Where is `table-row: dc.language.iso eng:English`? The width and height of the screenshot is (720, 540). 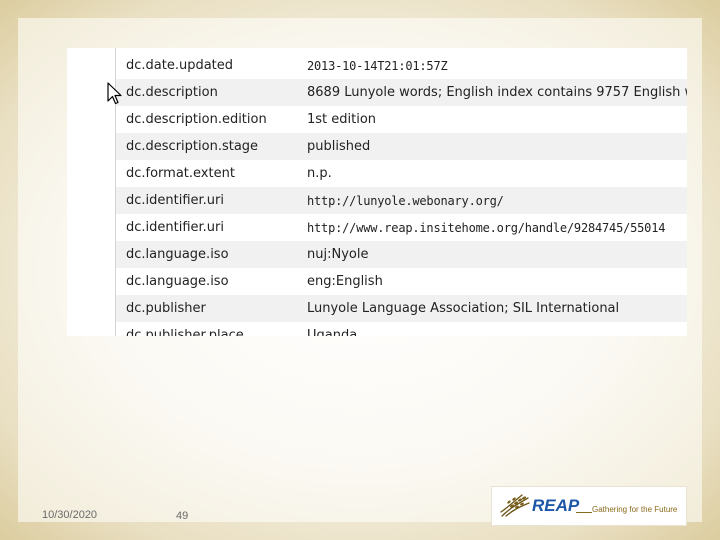 table-row: dc.language.iso eng:English is located at coordinates (401, 281).